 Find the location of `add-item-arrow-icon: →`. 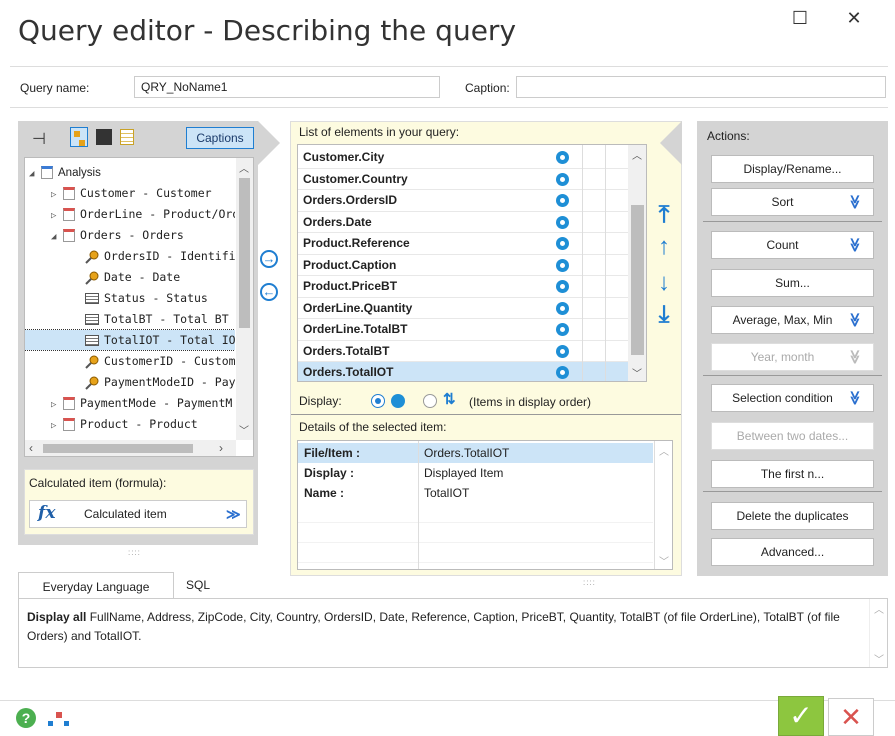

add-item-arrow-icon: → is located at coordinates (269, 259).